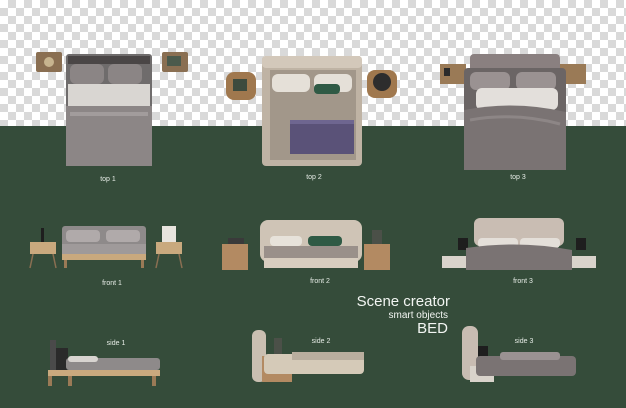  Describe the element at coordinates (112, 283) in the screenshot. I see `label-front-1: front 1` at that location.